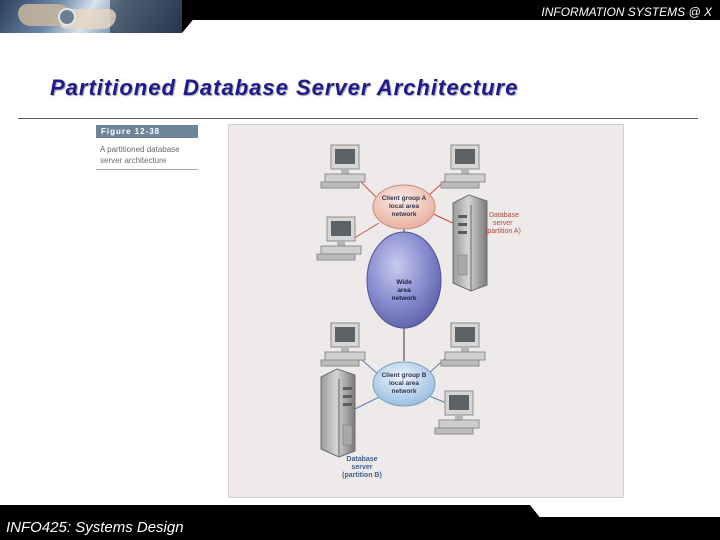 The width and height of the screenshot is (720, 540). Describe the element at coordinates (91, 16) in the screenshot. I see `header-photo` at that location.